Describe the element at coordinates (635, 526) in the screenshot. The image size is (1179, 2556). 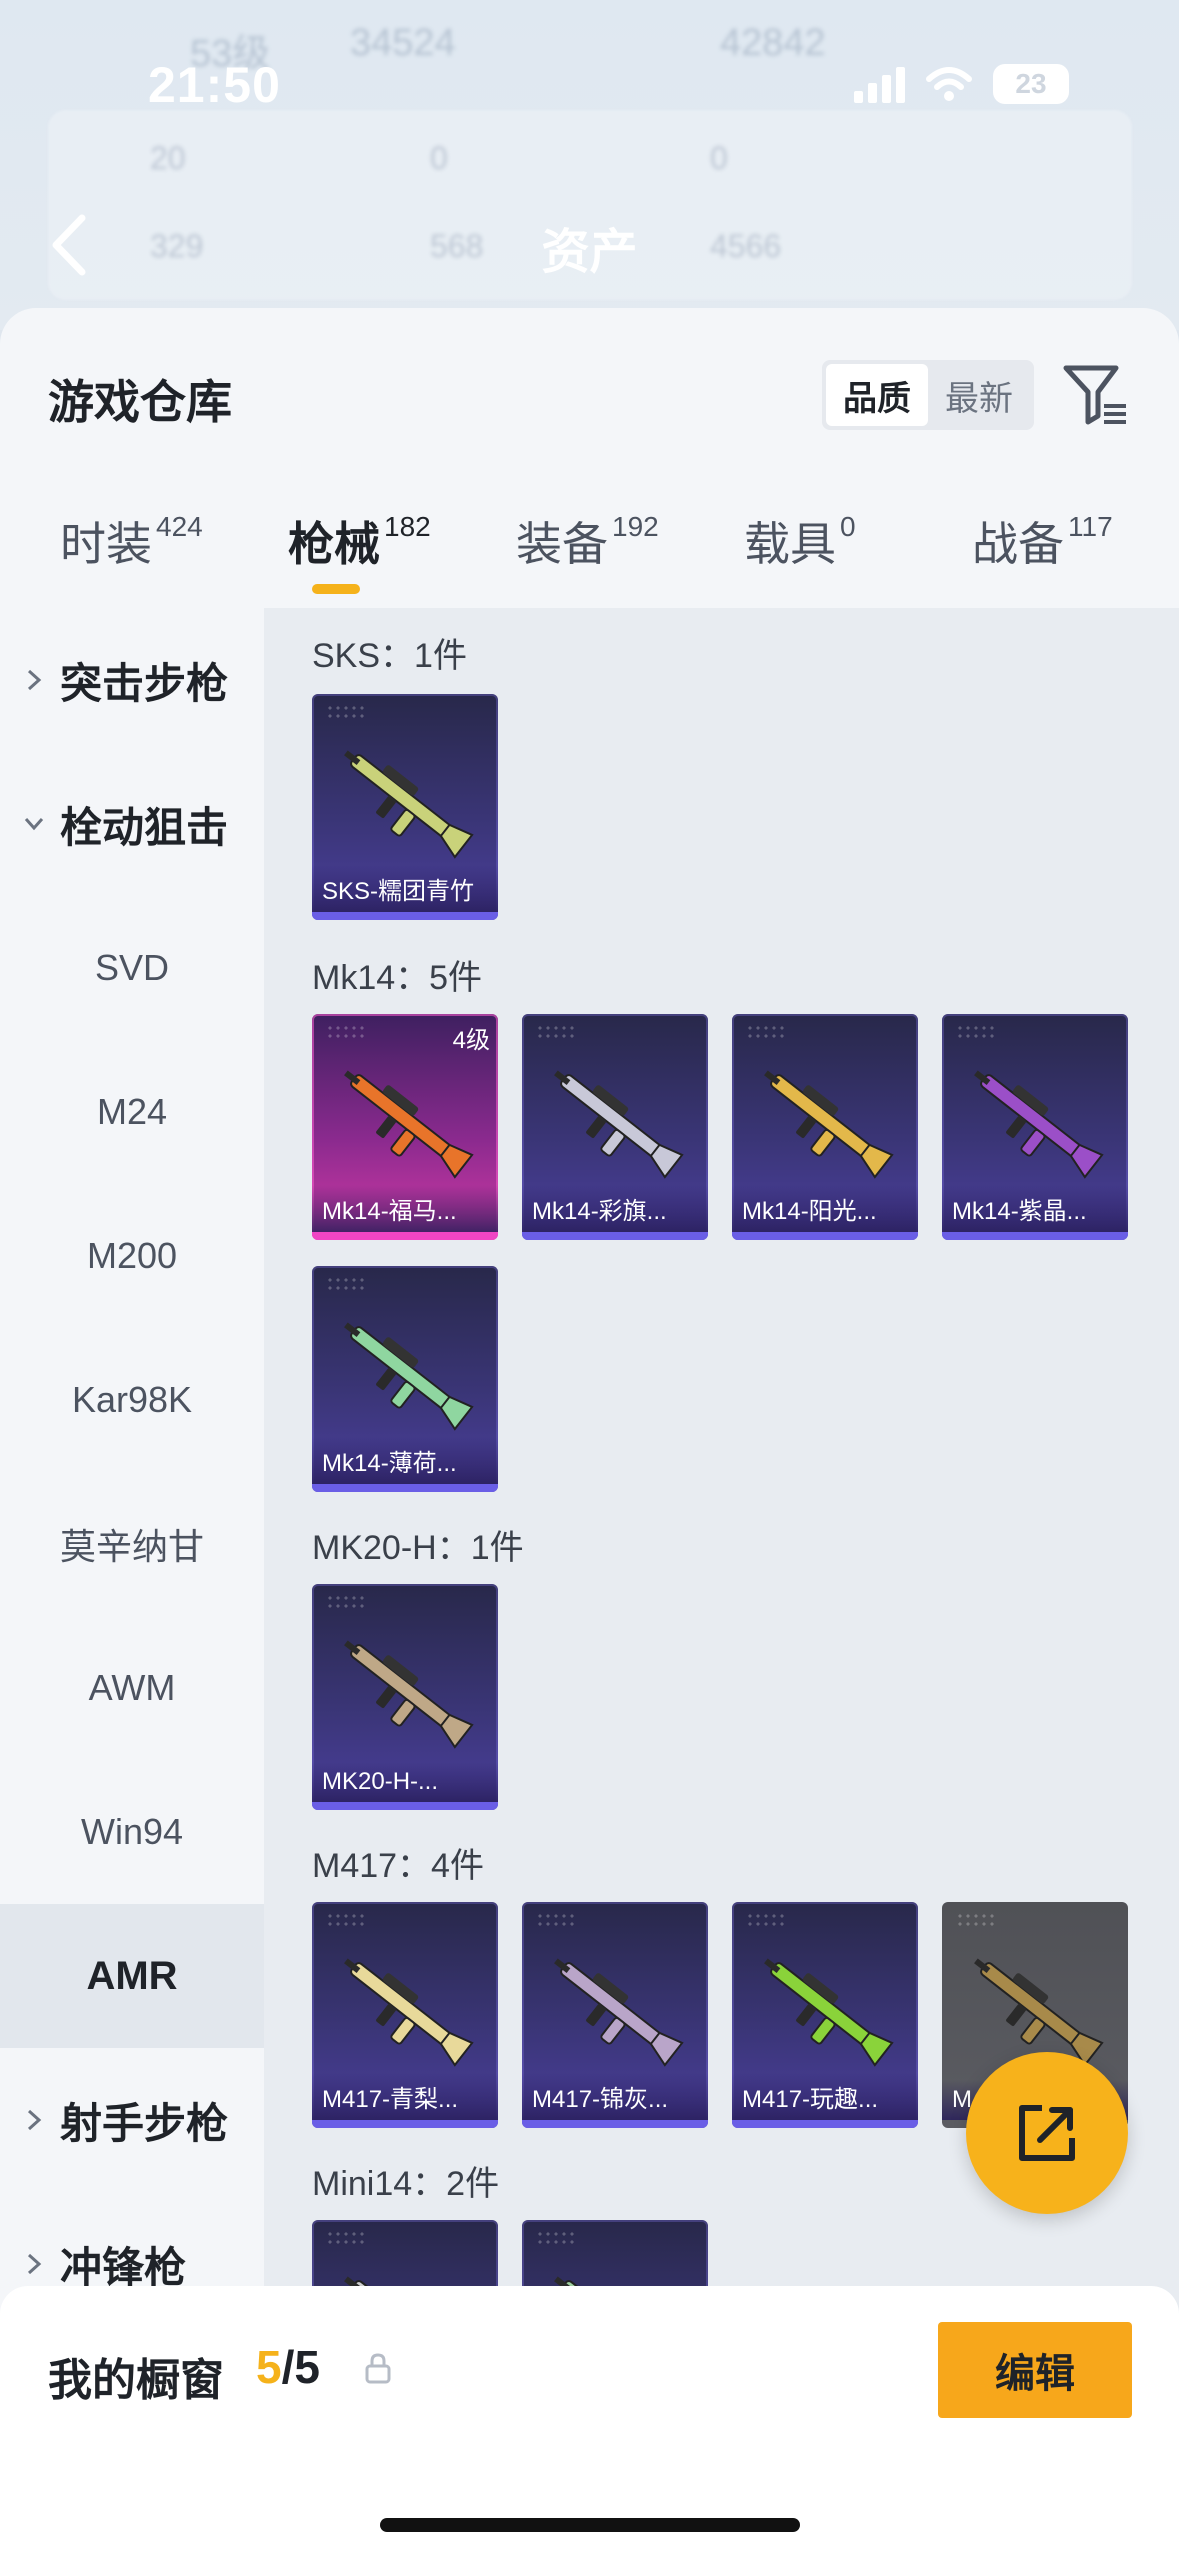
I see `tab-count: 192` at that location.